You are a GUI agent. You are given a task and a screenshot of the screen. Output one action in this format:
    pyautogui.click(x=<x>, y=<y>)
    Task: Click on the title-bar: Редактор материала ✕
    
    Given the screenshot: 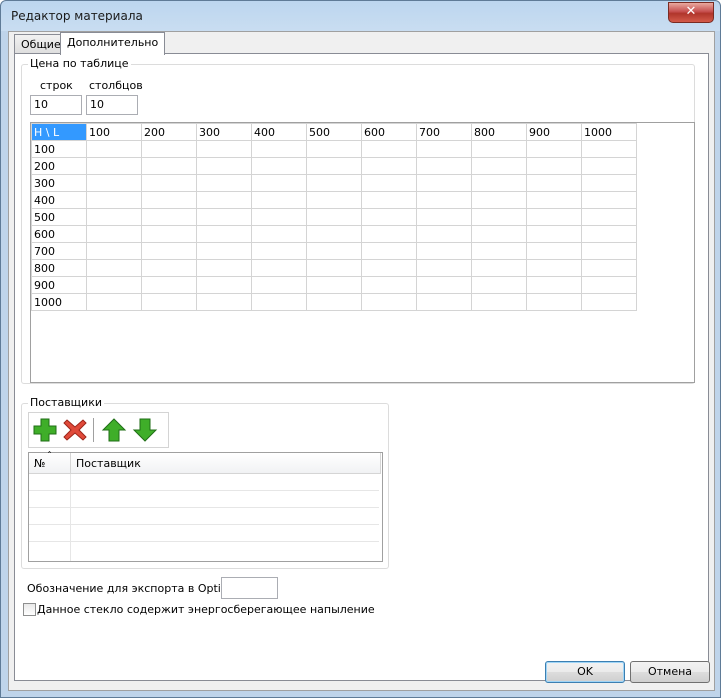 What is the action you would take?
    pyautogui.click(x=360, y=16)
    